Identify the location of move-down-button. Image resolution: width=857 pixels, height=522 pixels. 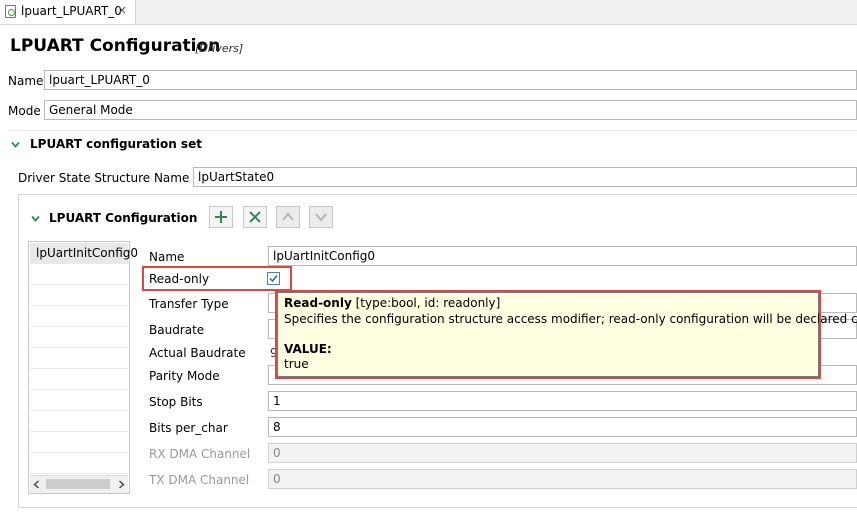
(321, 217).